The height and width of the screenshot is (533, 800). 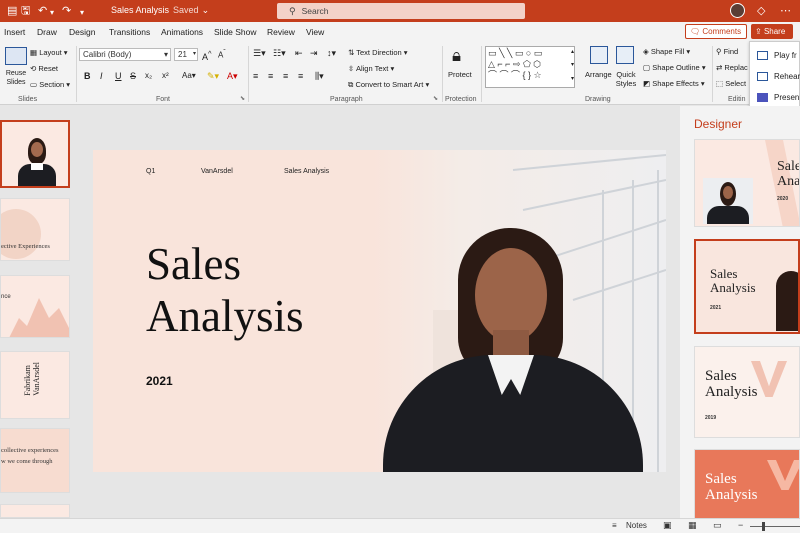 What do you see at coordinates (255, 76) in the screenshot?
I see `align-left-icon: ≡` at bounding box center [255, 76].